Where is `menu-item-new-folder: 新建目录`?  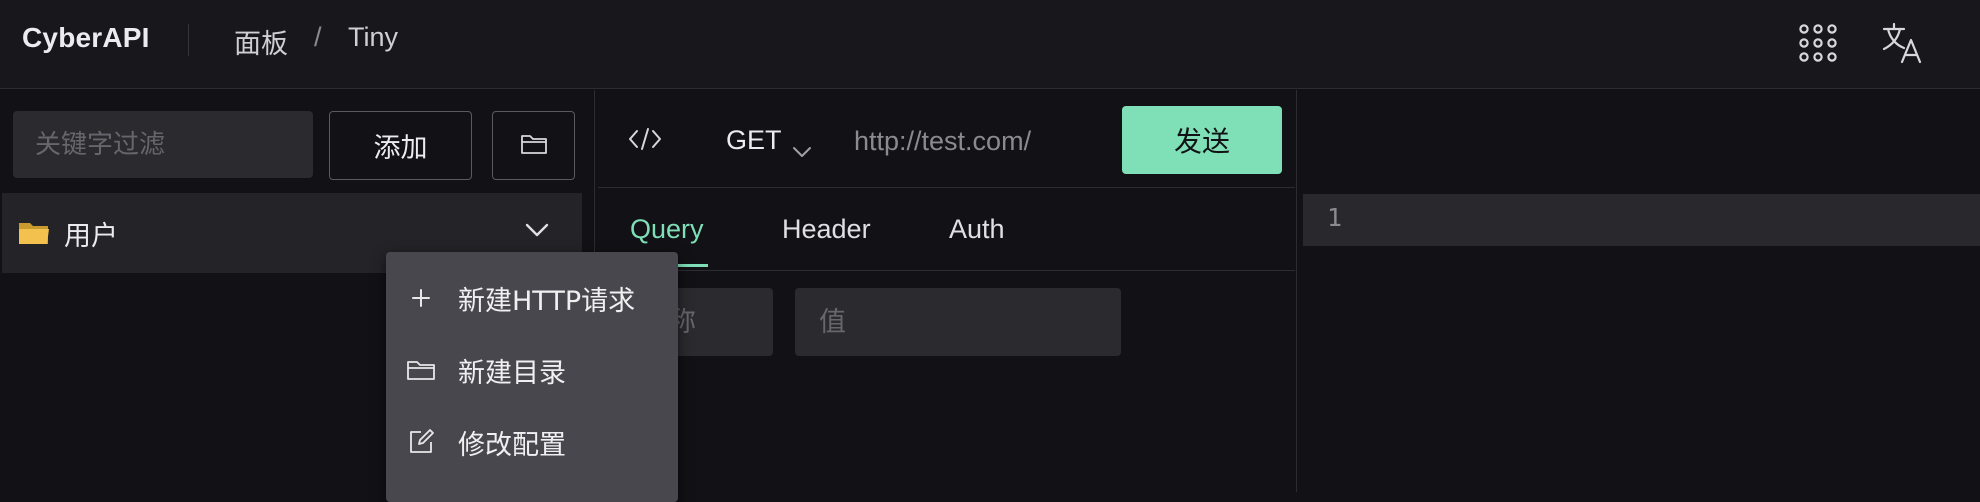
menu-item-new-folder: 新建目录 is located at coordinates (532, 370).